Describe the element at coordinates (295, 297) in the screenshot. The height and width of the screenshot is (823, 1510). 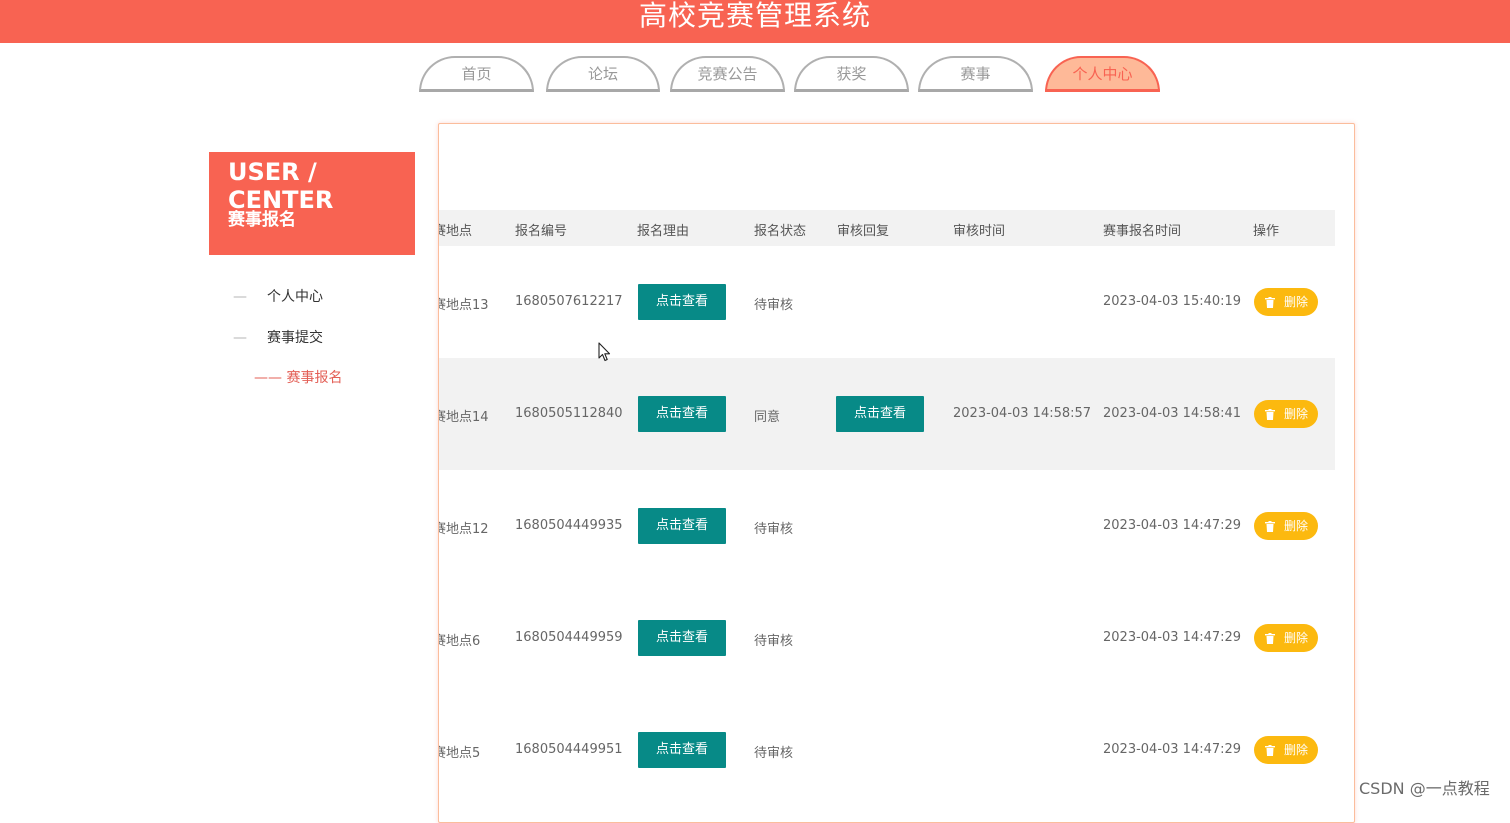
I see `sidebar-item-label: 个人中心` at that location.